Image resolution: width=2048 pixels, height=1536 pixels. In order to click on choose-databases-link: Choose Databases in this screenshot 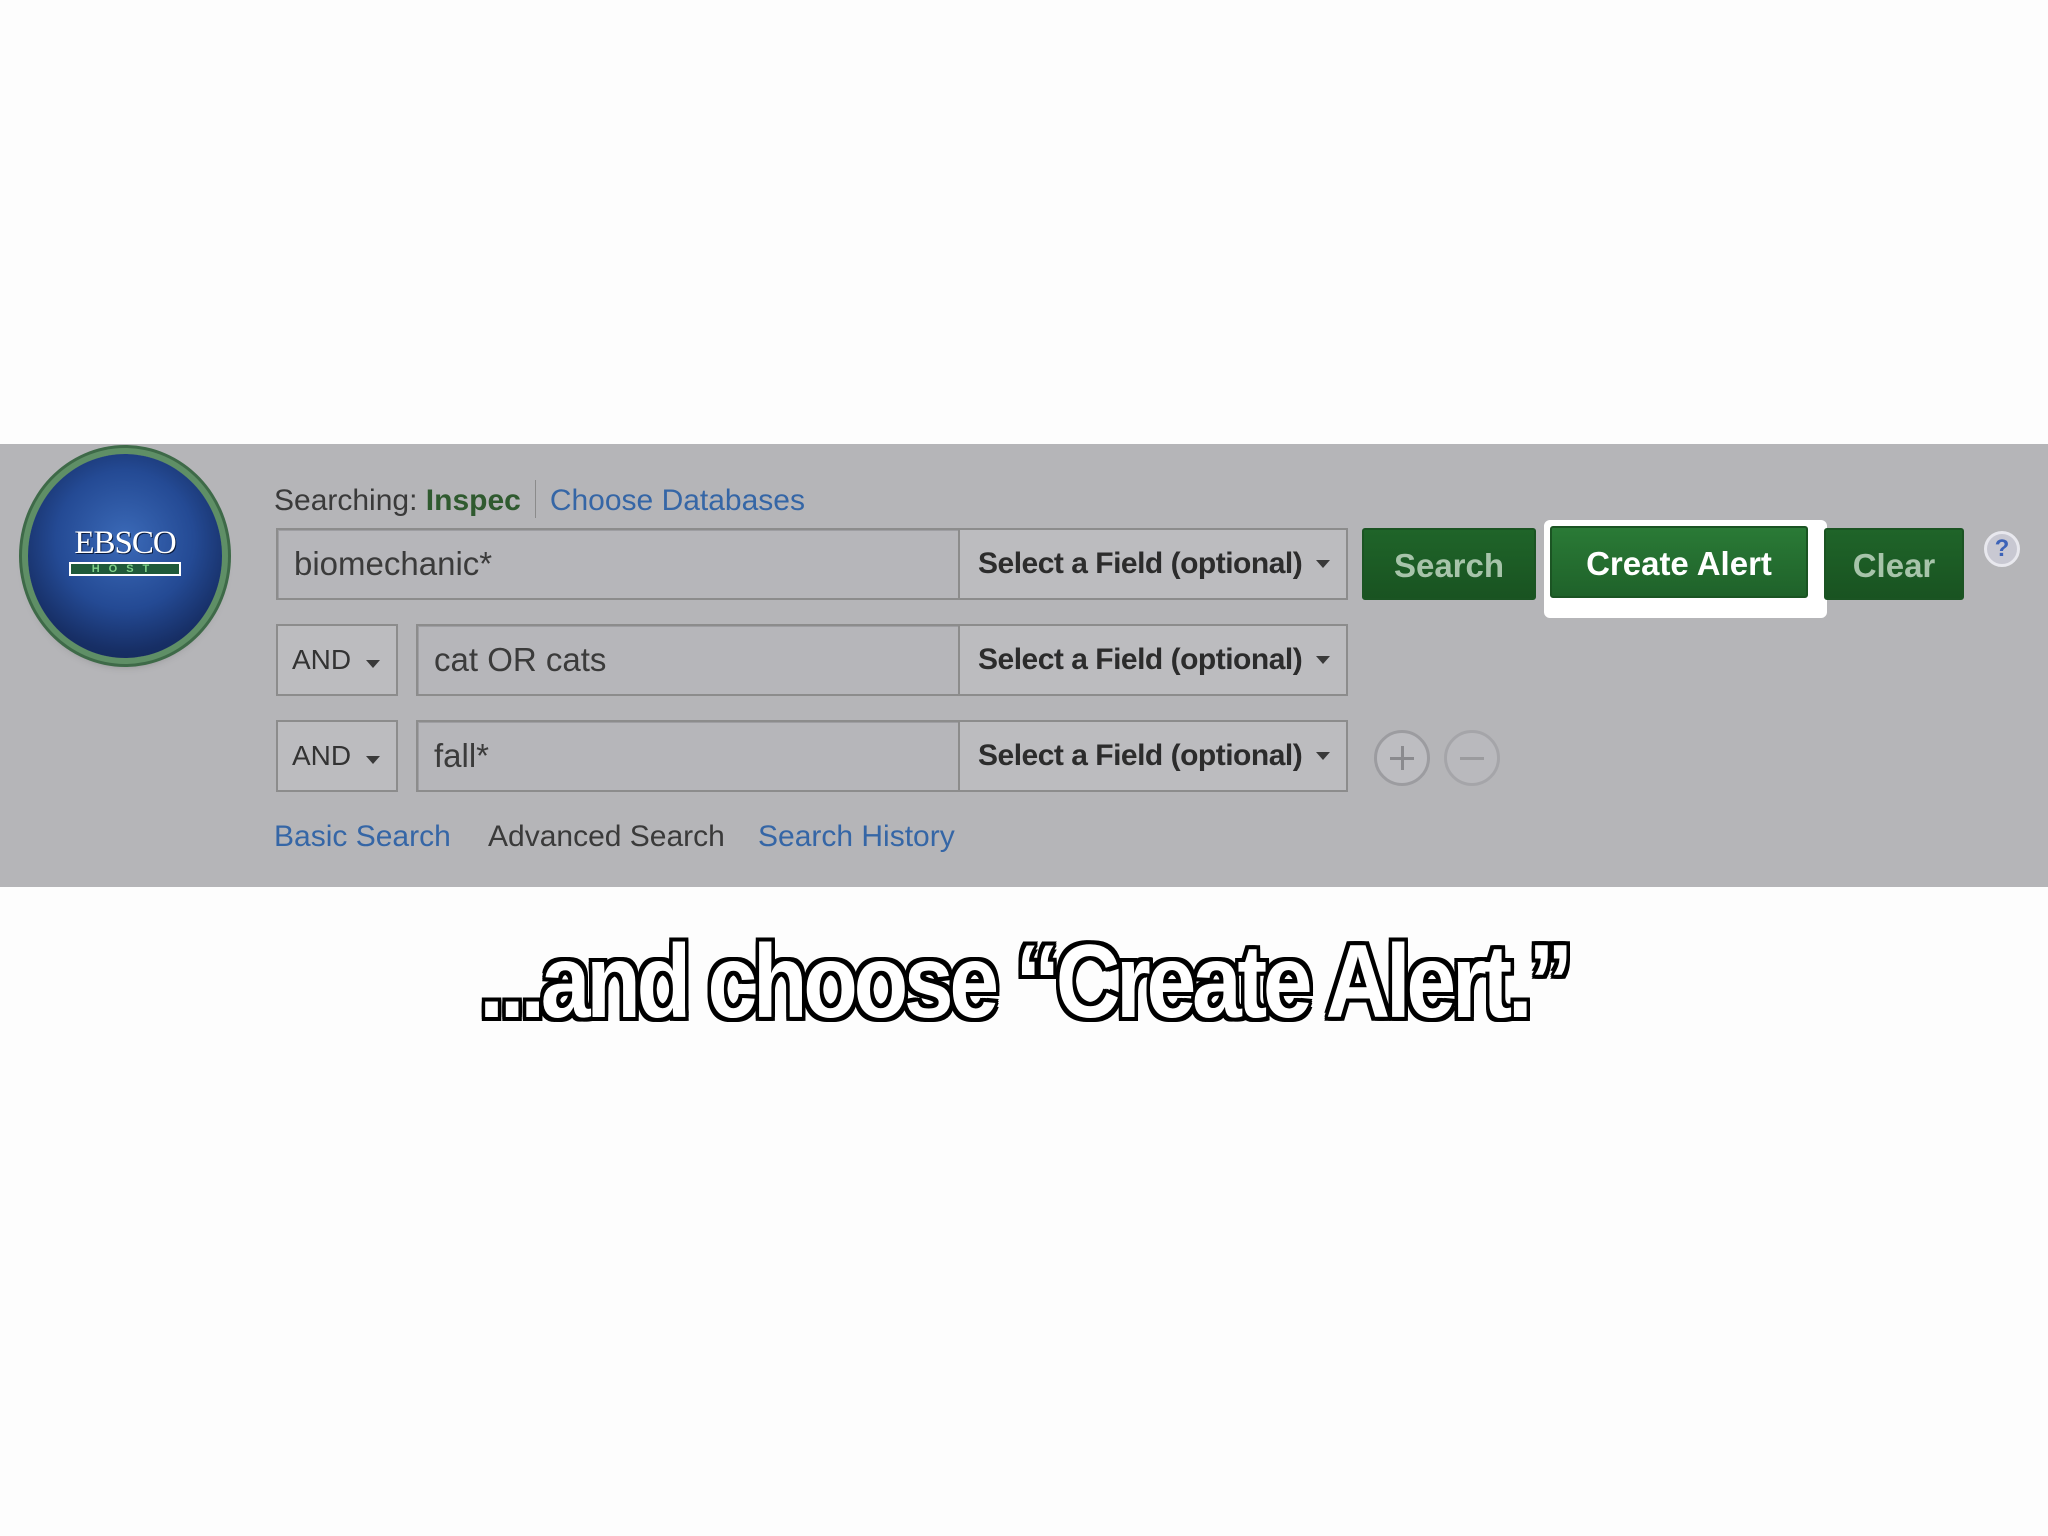, I will do `click(677, 500)`.